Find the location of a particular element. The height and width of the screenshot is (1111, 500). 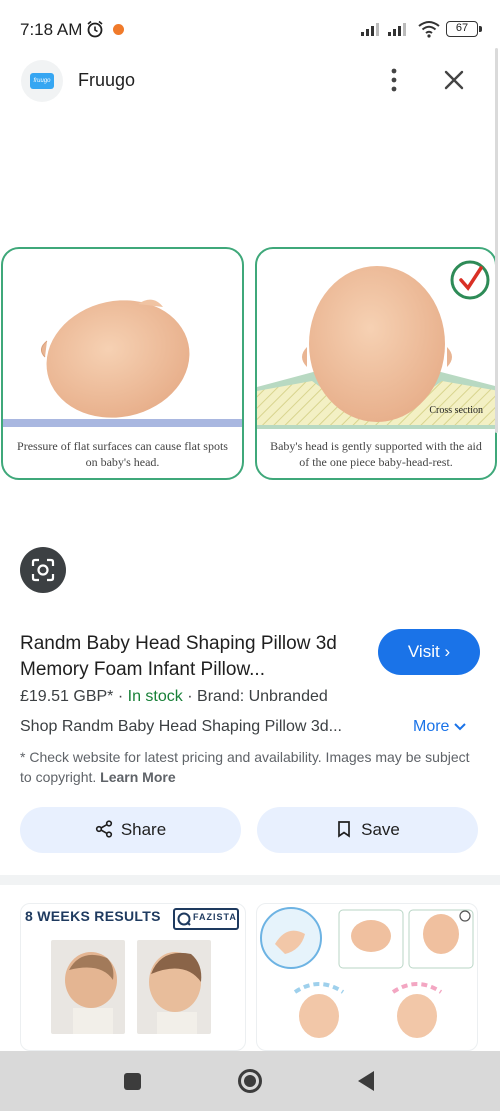

system-nav-bar is located at coordinates (250, 1081).